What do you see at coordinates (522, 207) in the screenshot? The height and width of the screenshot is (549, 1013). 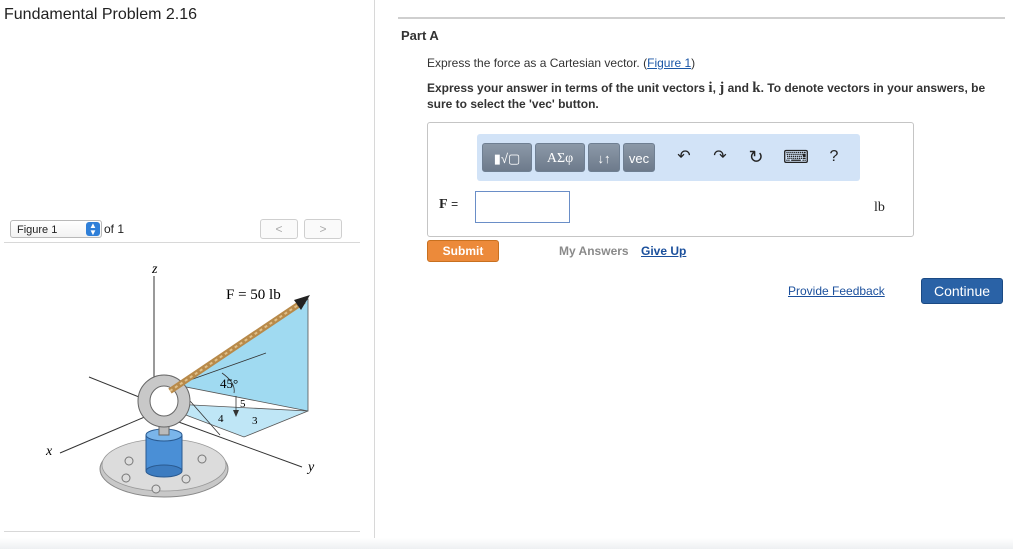 I see `answer-input` at bounding box center [522, 207].